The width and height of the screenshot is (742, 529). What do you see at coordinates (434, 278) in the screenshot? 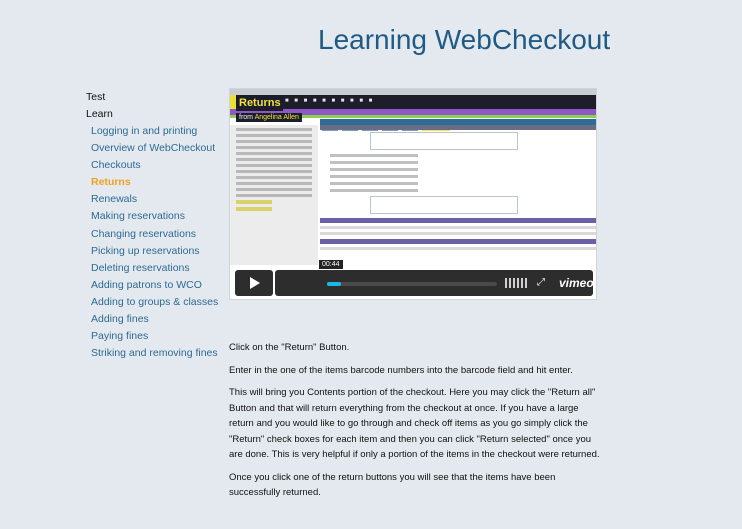
I see `video-control-bar: 00:44 ⤢ vimeo` at bounding box center [434, 278].